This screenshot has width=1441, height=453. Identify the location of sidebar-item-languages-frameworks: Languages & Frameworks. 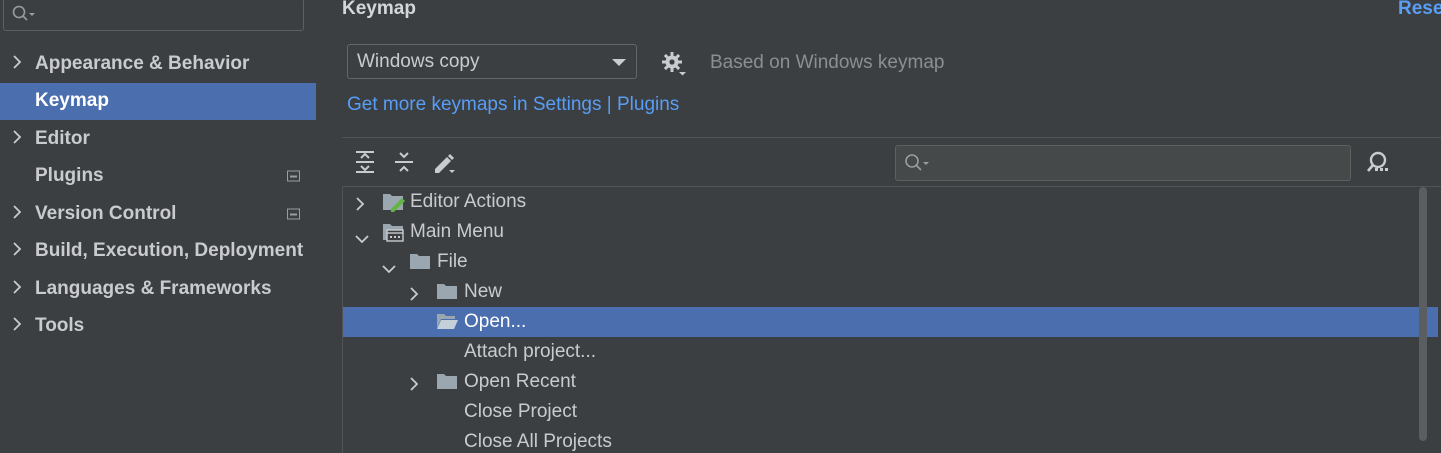
(158, 289).